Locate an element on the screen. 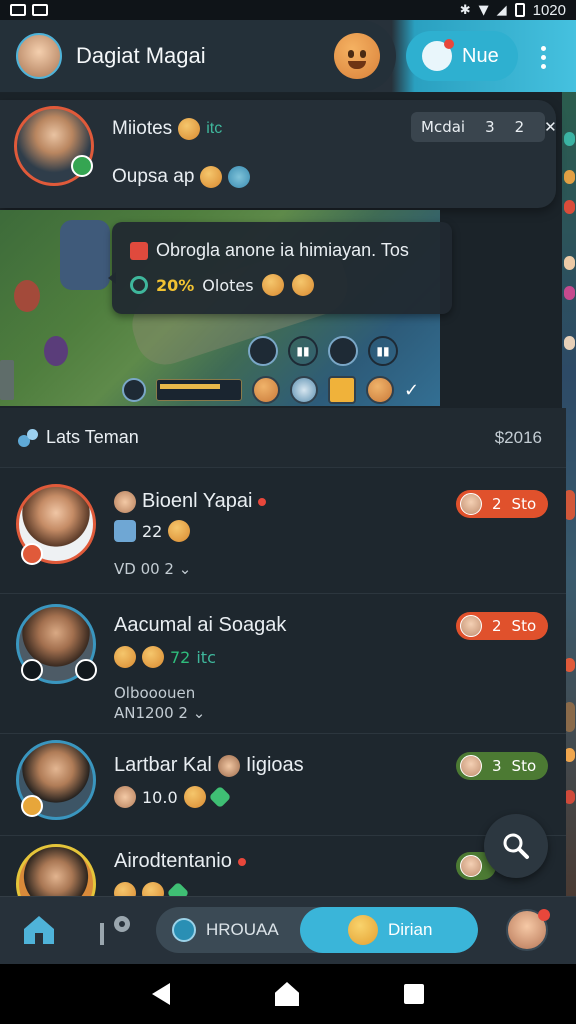  tooltip-message: Obrogla anone ia himiayan. Tos is located at coordinates (282, 250).